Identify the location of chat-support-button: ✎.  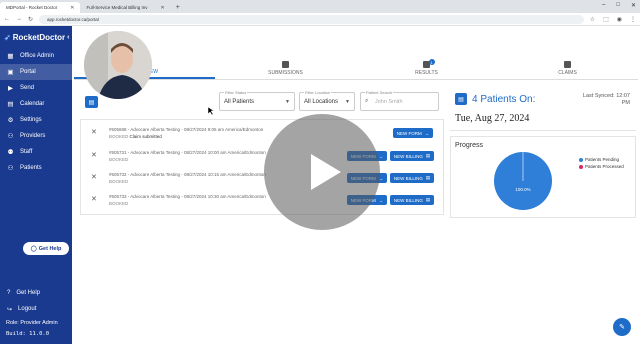
(622, 327).